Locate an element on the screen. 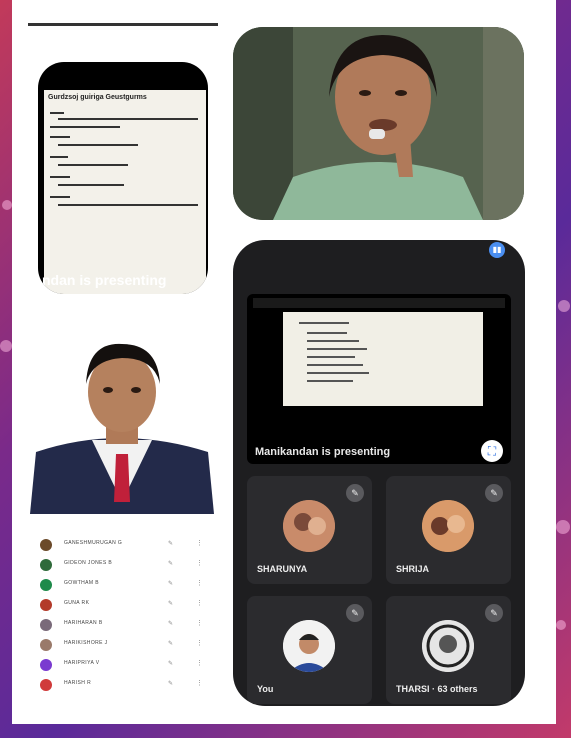  list-item: HARIKISHORE J ✎ ⋮ is located at coordinates (124, 645).